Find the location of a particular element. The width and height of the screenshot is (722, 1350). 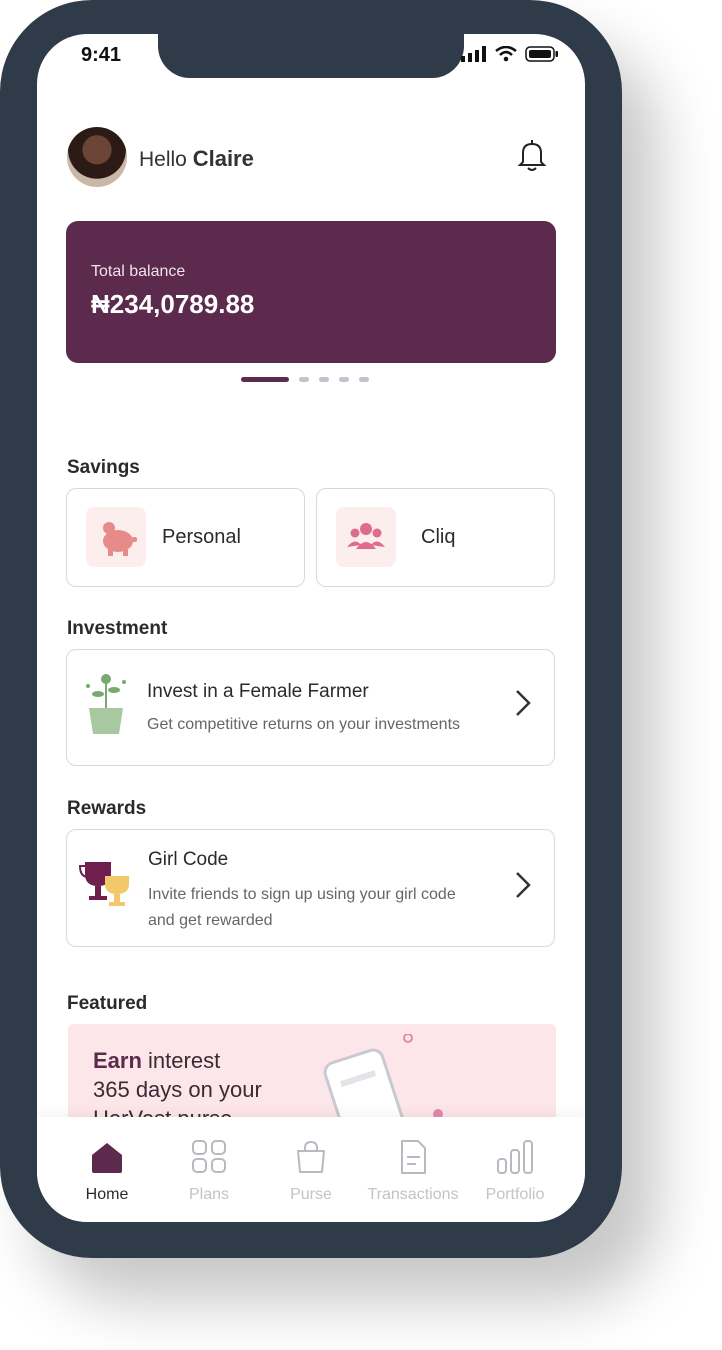

savings-cliq-card: Cliq is located at coordinates (435, 537).